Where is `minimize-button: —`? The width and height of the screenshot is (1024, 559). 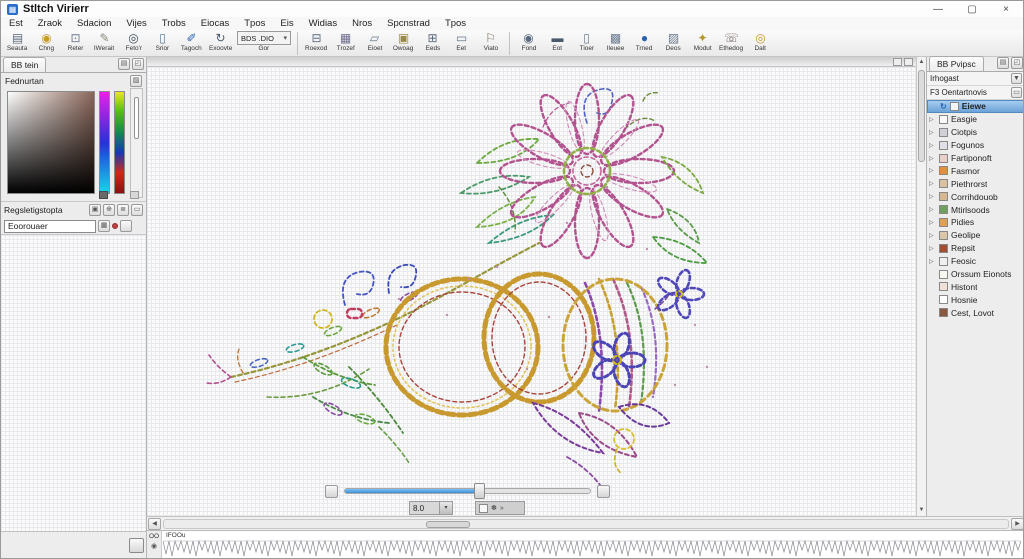 minimize-button: — is located at coordinates (938, 9).